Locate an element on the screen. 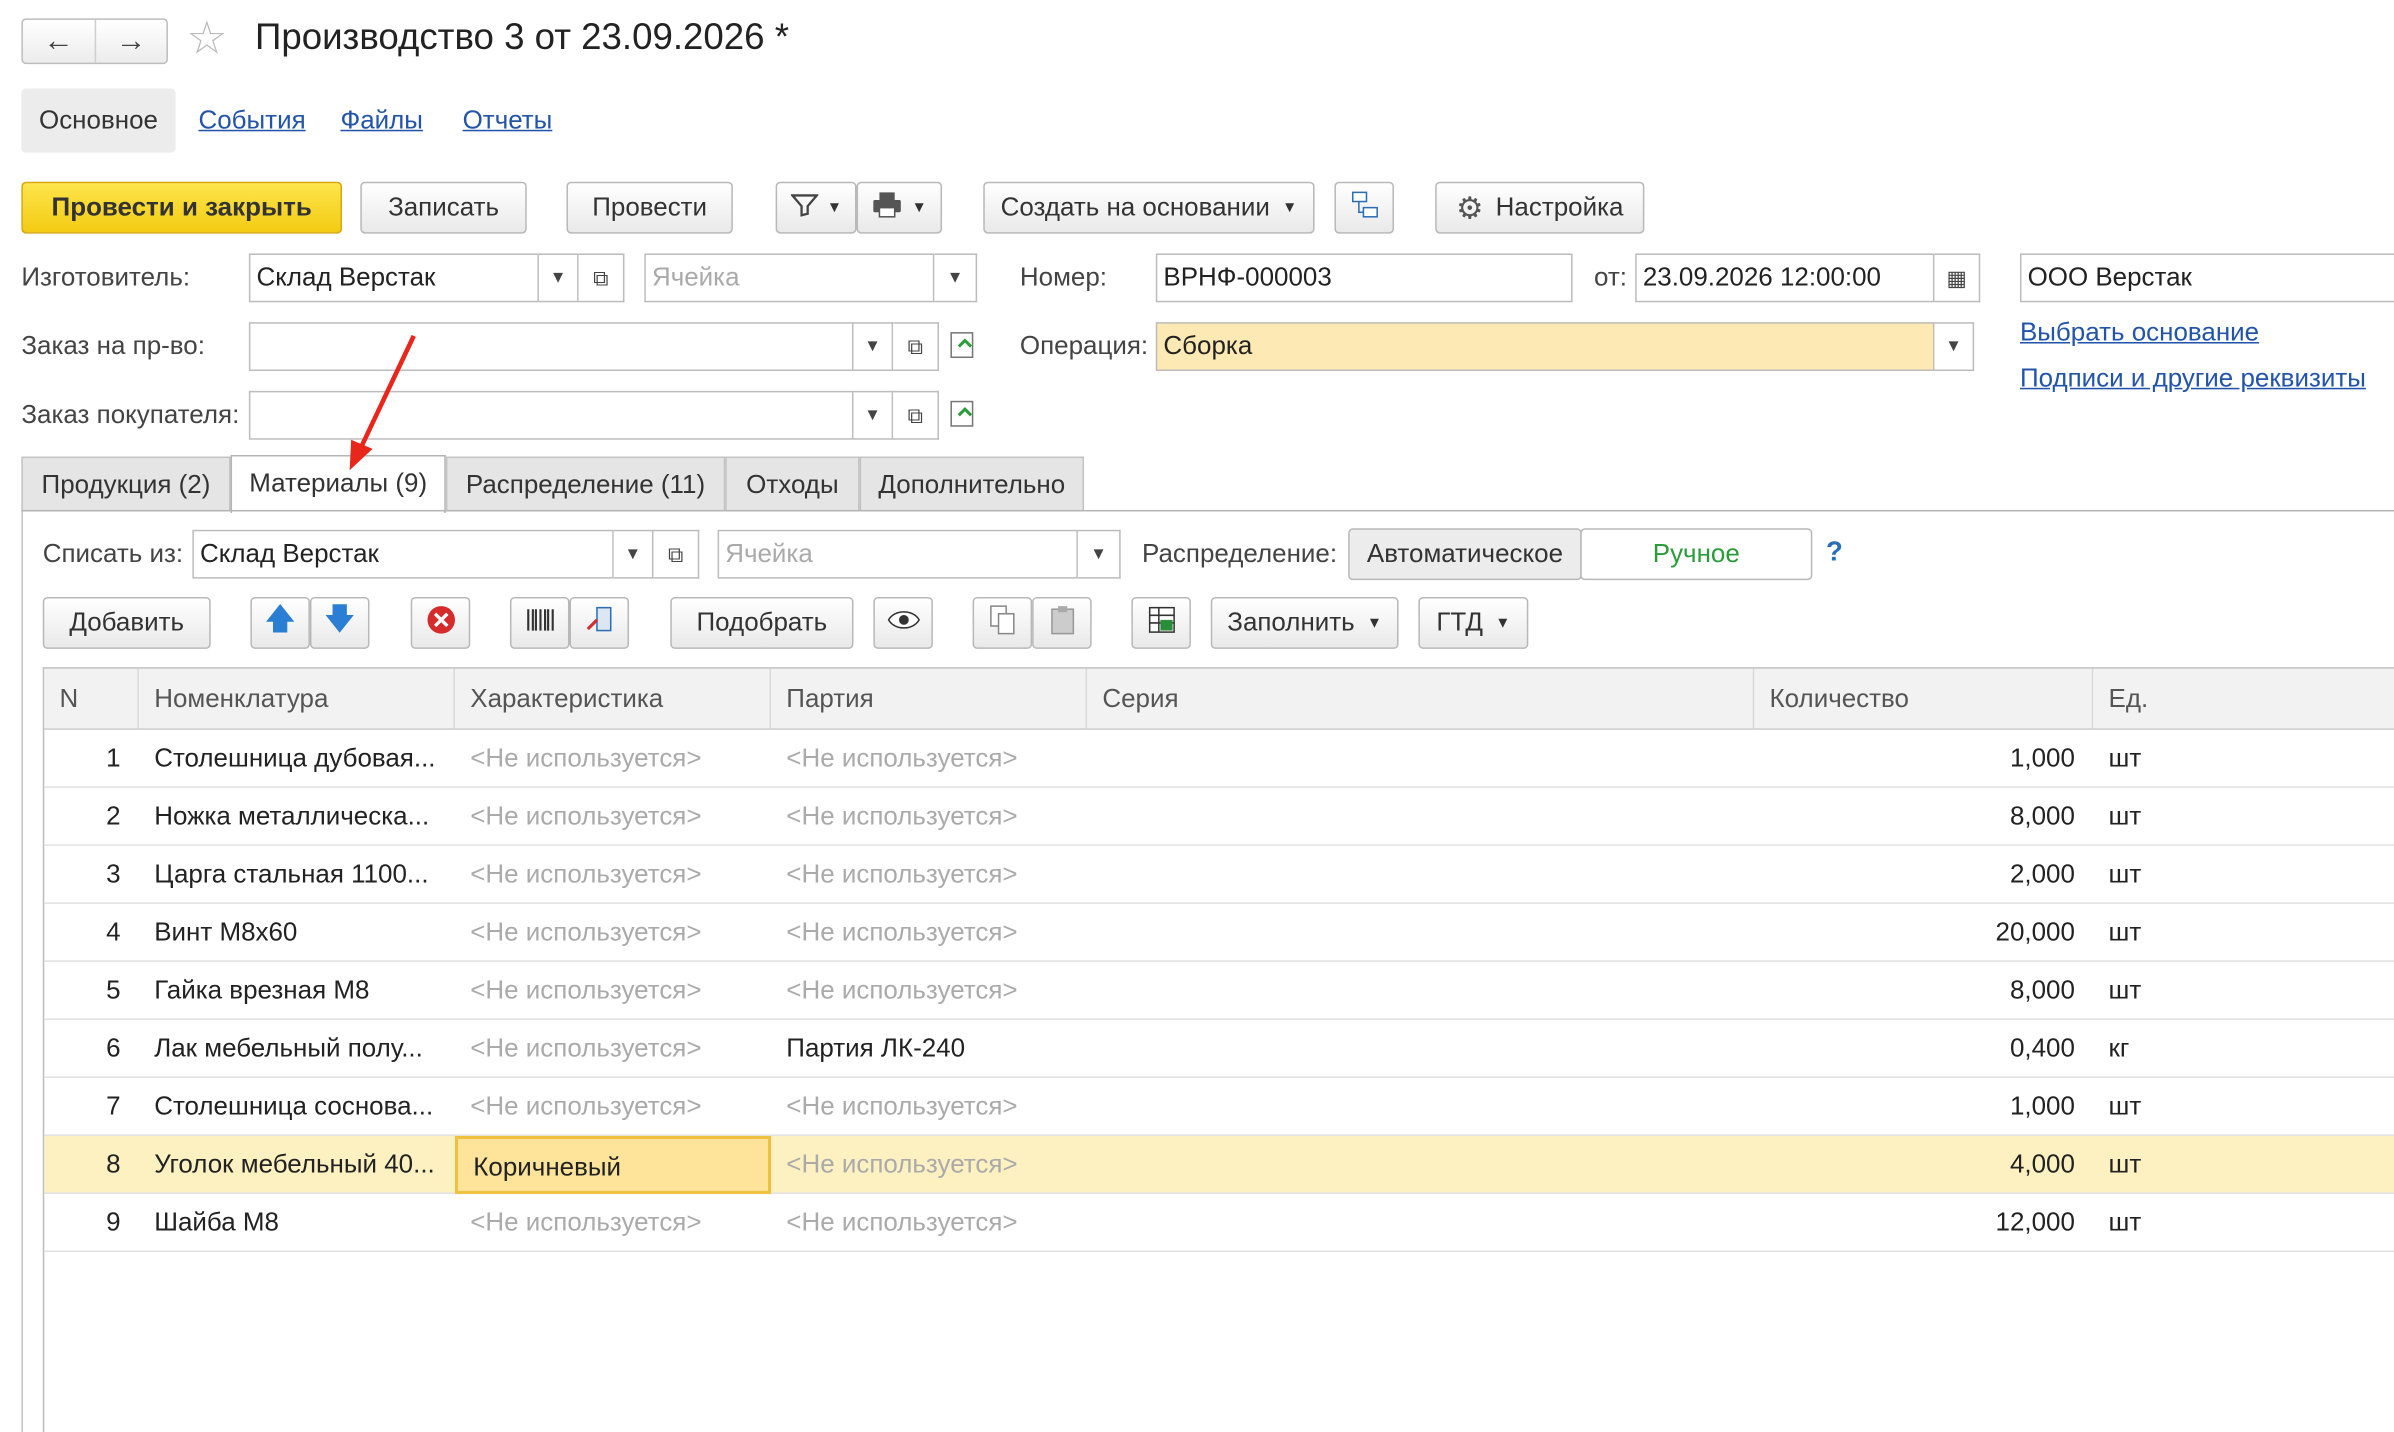 The image size is (2394, 1432). table-cell: 7 is located at coordinates (91, 1107).